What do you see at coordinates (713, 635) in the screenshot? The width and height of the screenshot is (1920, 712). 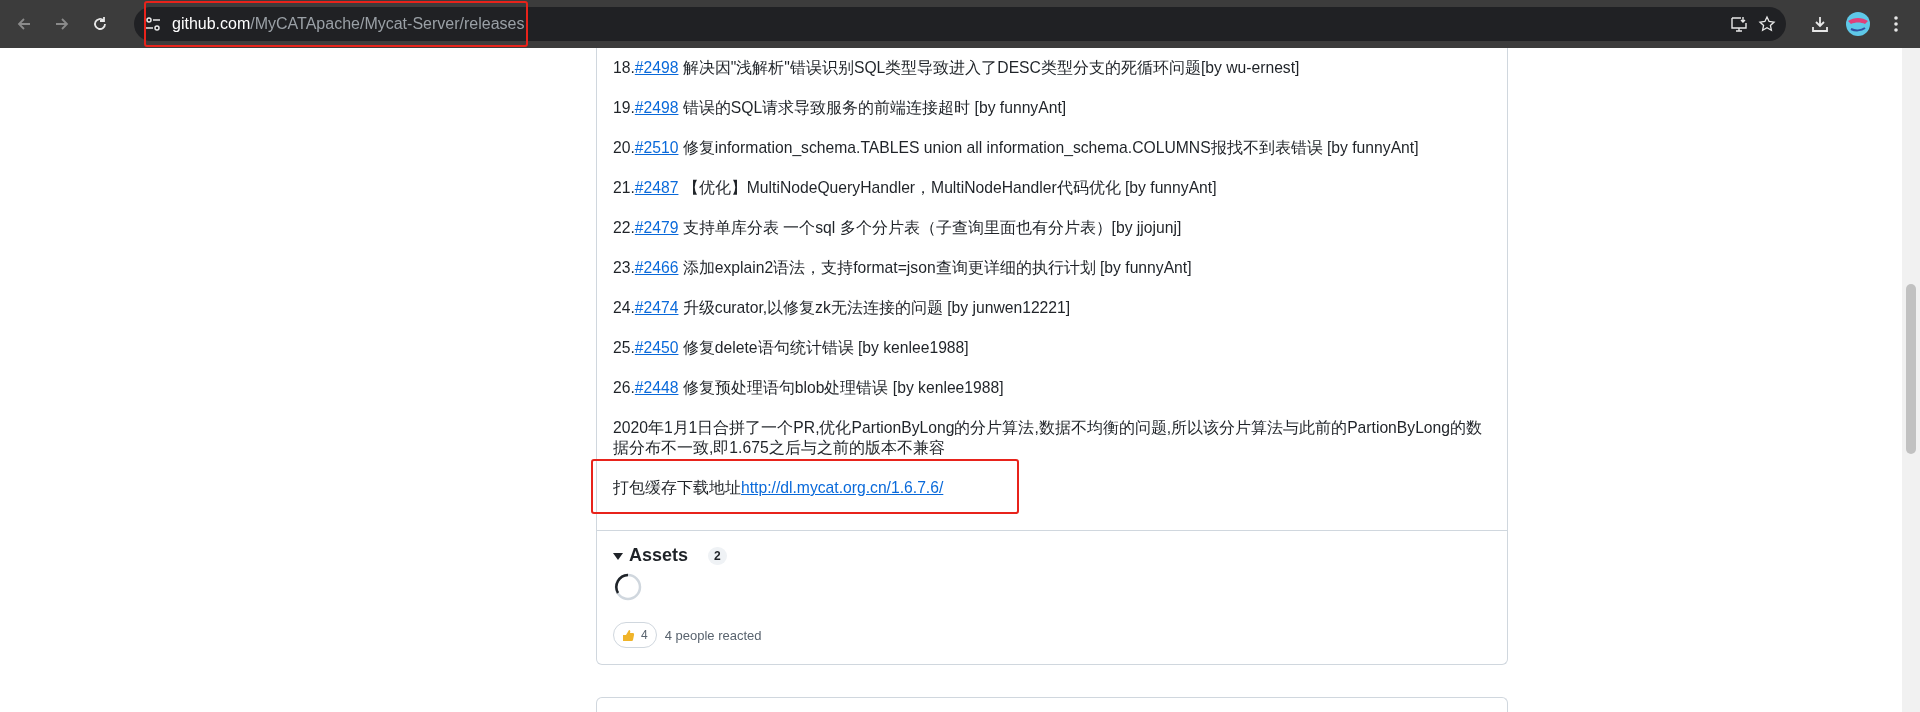 I see `reactions-summary: 4 people reacted` at bounding box center [713, 635].